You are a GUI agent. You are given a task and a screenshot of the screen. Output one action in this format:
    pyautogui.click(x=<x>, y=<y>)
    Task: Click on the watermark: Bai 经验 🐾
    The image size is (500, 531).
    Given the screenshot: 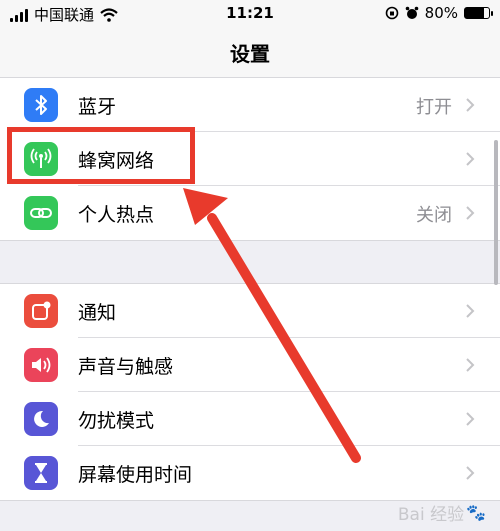 What is the action you would take?
    pyautogui.click(x=442, y=512)
    